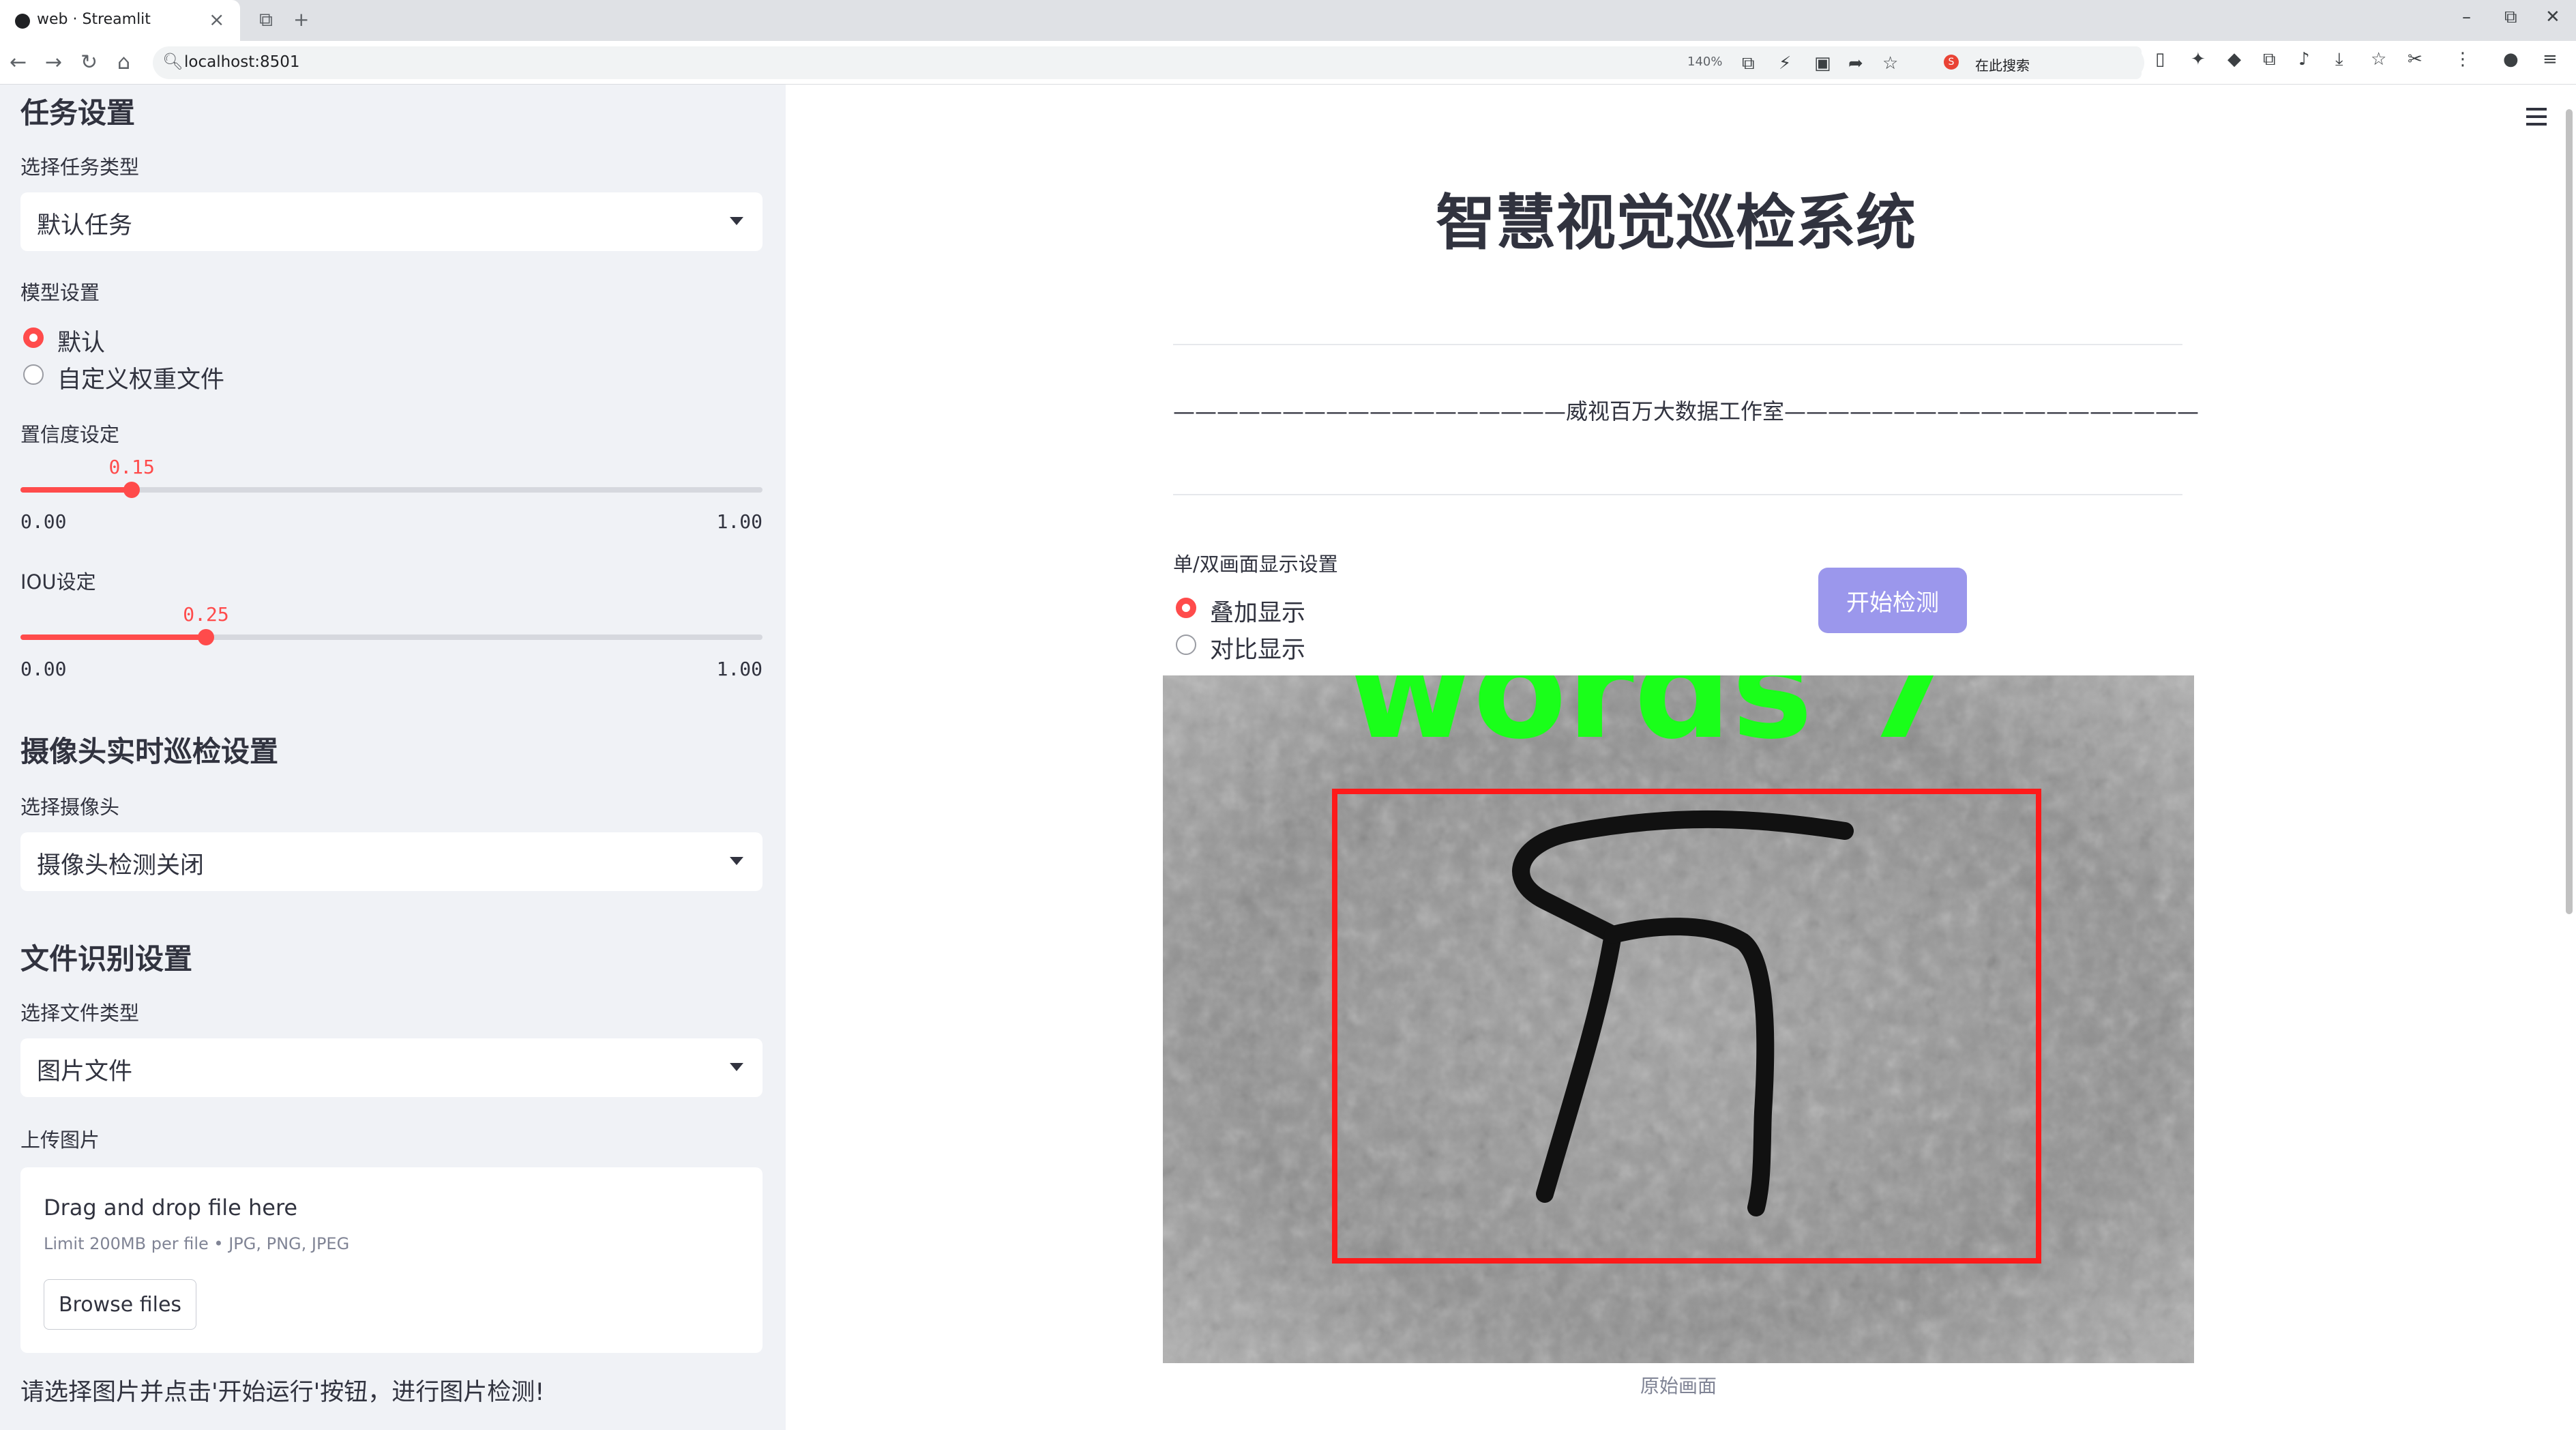  I want to click on back-icon: ←, so click(18, 62).